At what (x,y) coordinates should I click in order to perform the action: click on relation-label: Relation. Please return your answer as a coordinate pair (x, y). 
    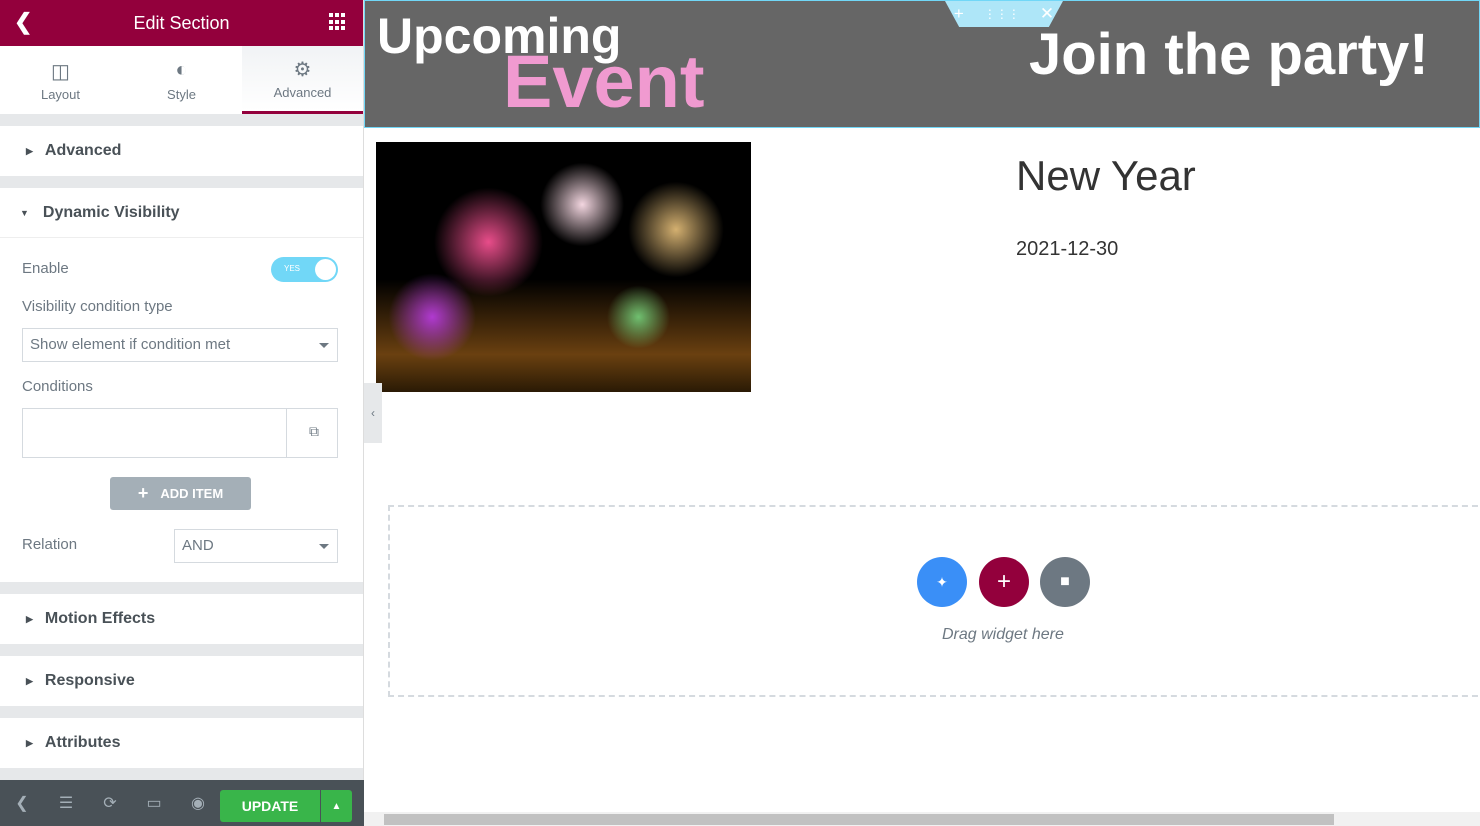
    Looking at the image, I should click on (50, 544).